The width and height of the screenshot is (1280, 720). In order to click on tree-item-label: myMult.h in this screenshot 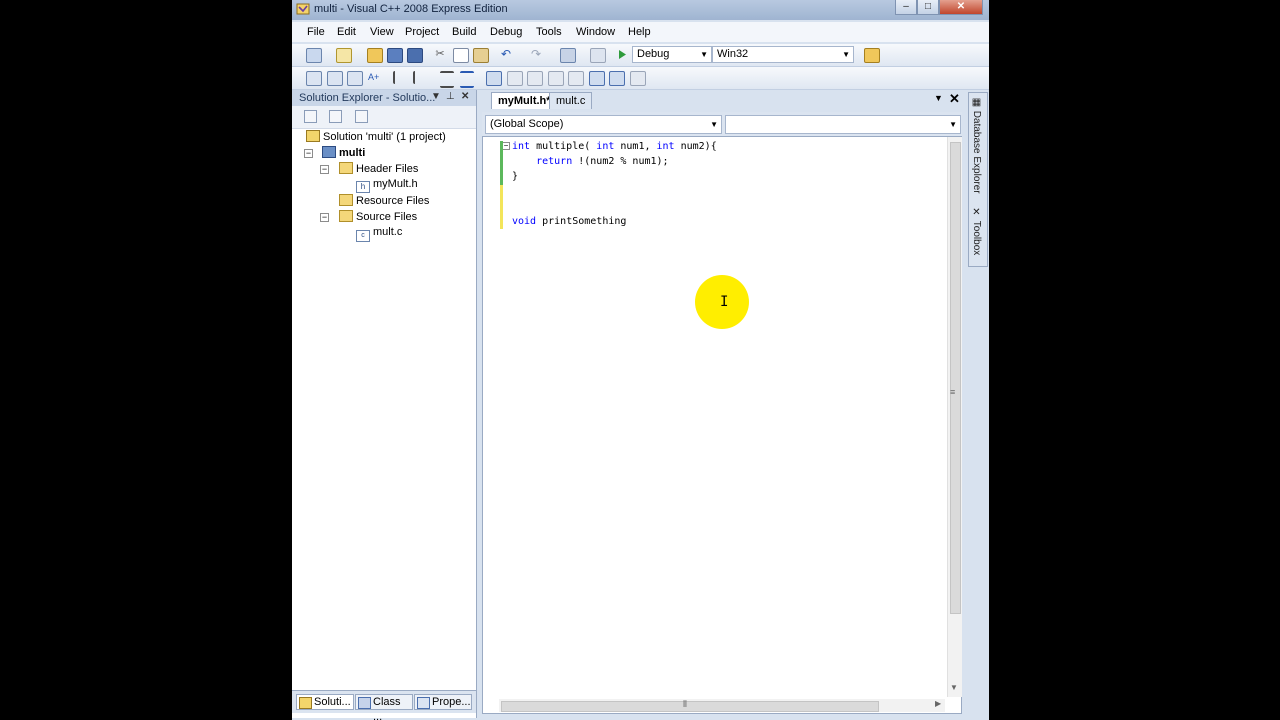, I will do `click(395, 184)`.